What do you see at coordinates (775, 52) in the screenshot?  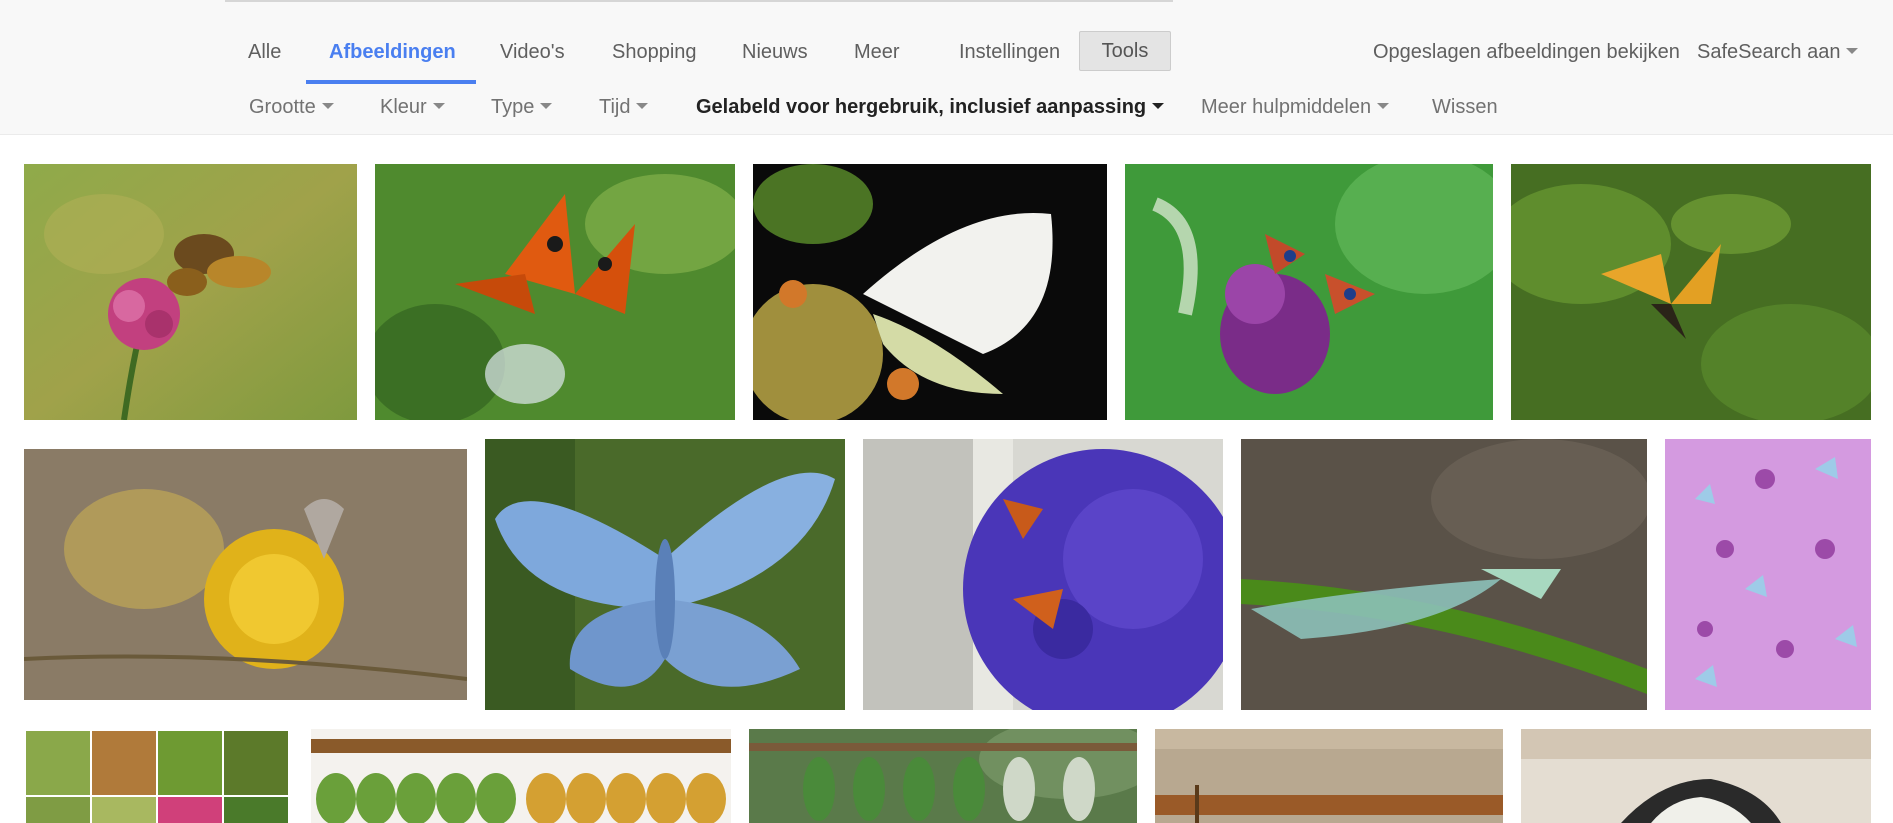 I see `tab-news: Nieuws` at bounding box center [775, 52].